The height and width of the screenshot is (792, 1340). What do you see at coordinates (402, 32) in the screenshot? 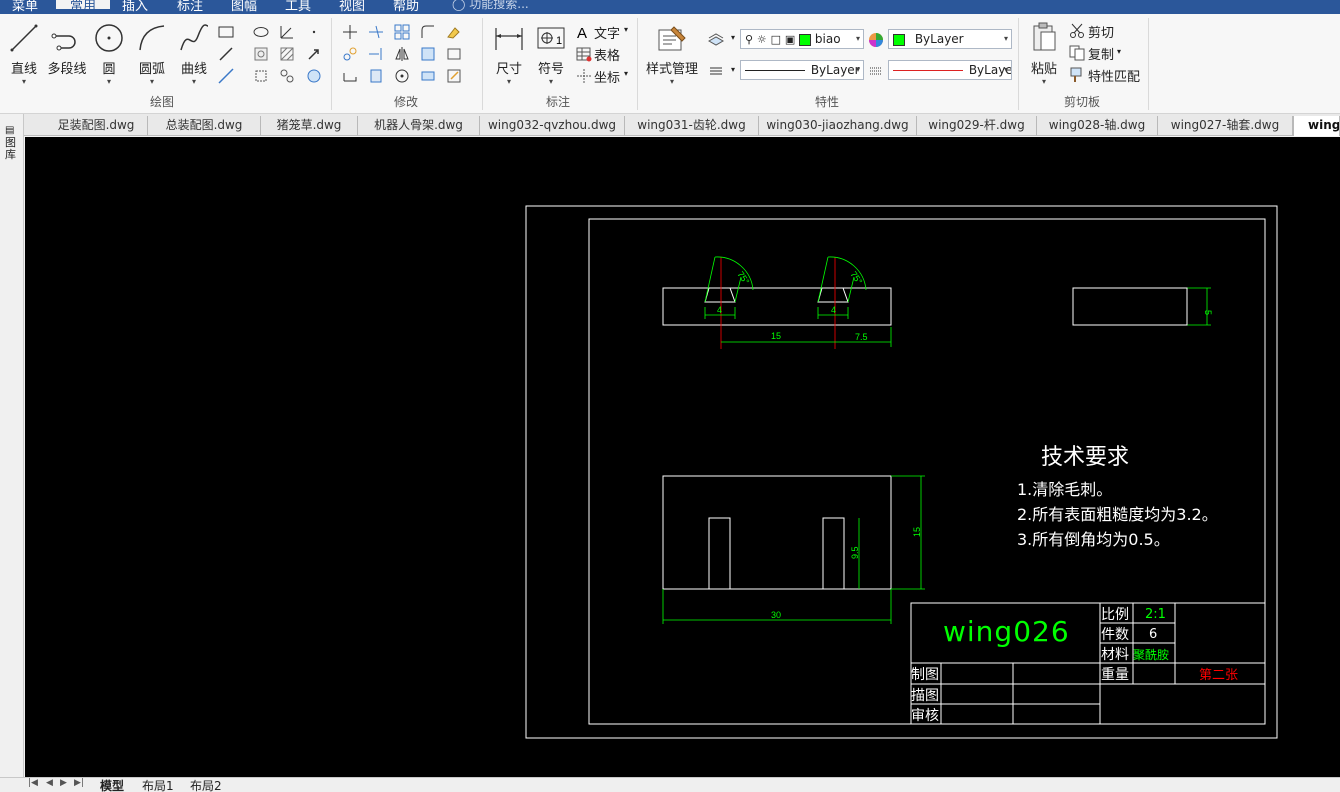
I see `array-icon` at bounding box center [402, 32].